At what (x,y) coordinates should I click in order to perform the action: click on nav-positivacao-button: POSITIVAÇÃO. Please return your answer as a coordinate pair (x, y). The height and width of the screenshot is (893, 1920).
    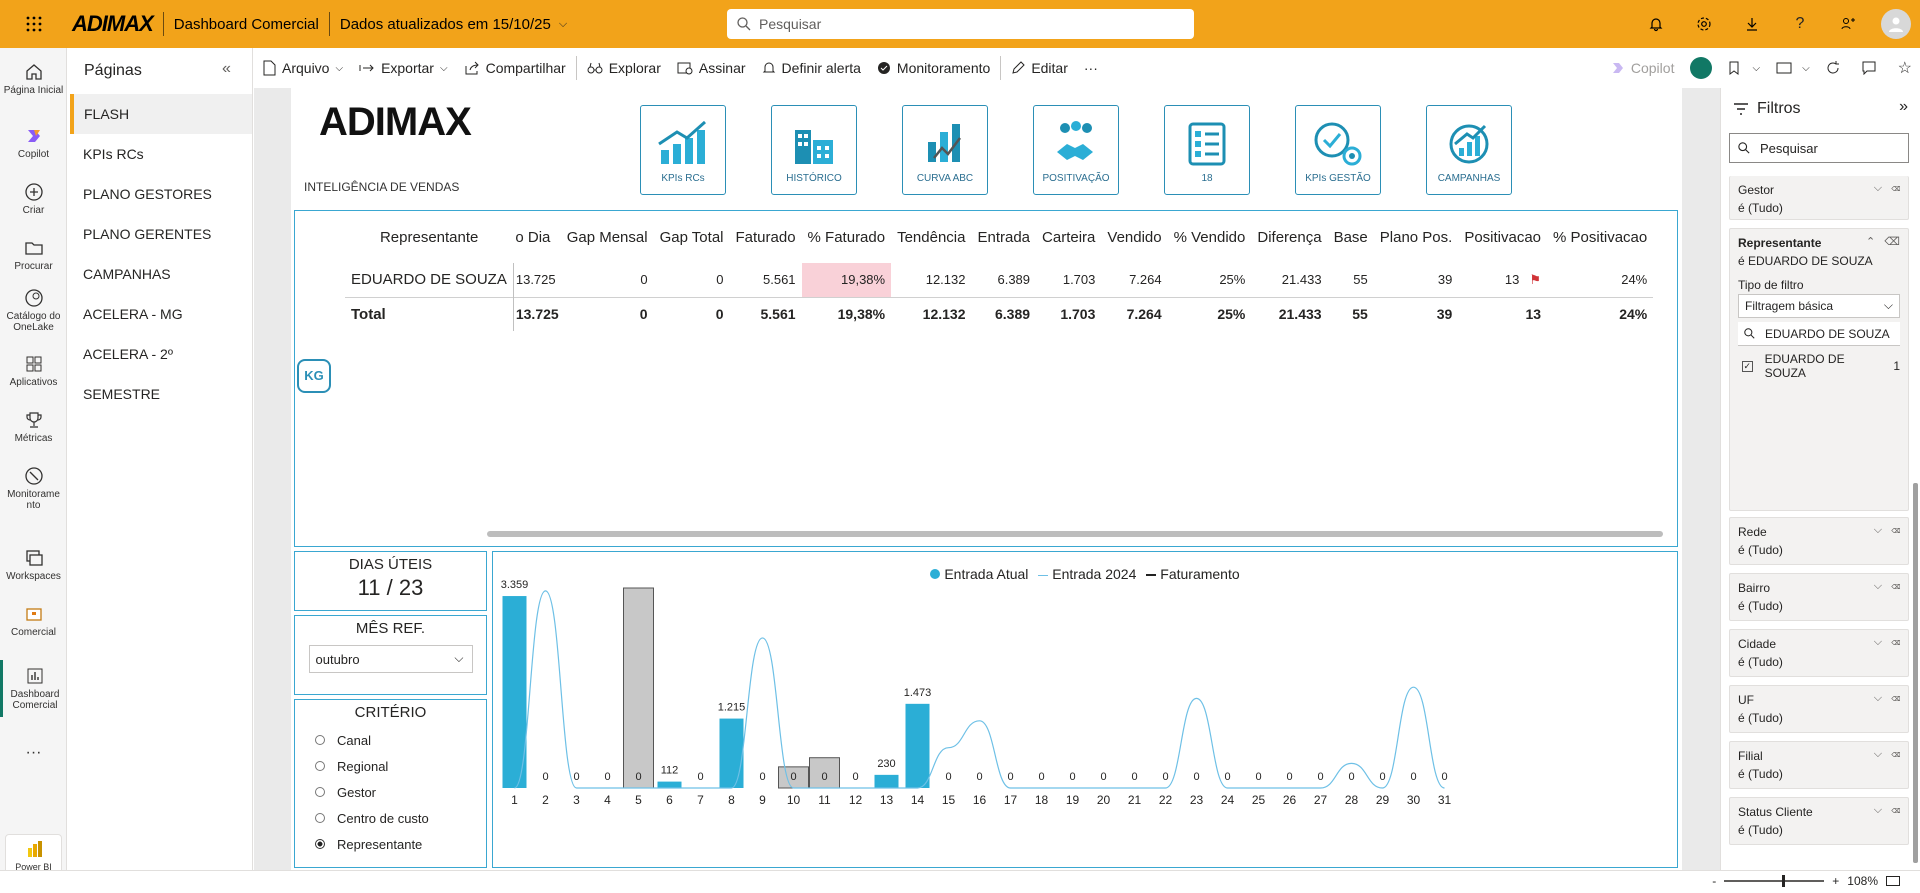
    Looking at the image, I should click on (1076, 150).